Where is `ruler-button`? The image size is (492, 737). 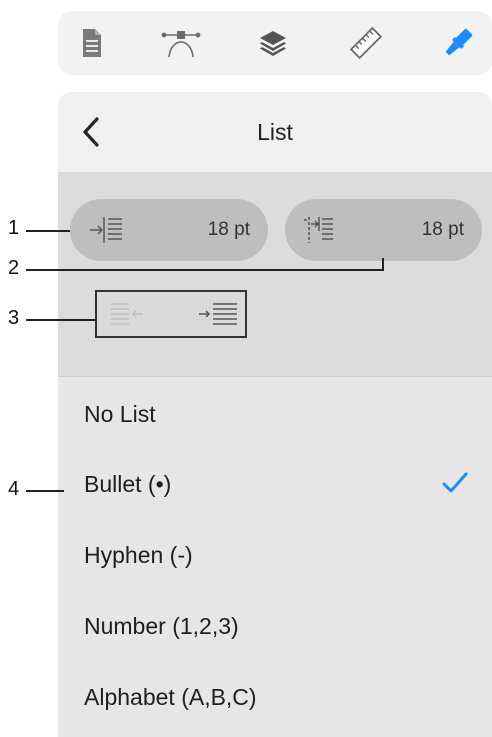 ruler-button is located at coordinates (366, 43).